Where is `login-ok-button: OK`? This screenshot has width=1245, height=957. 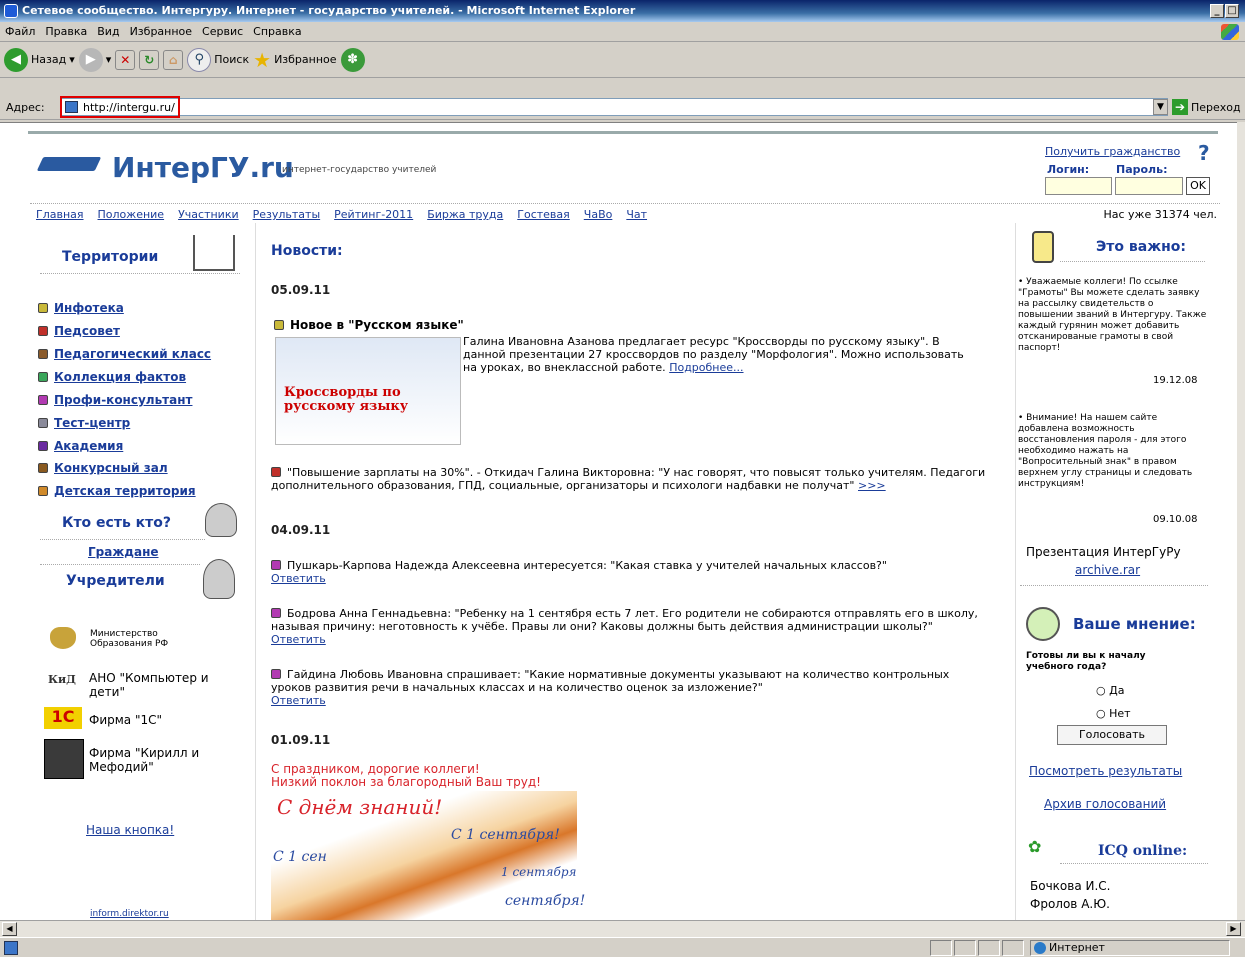 login-ok-button: OK is located at coordinates (1198, 186).